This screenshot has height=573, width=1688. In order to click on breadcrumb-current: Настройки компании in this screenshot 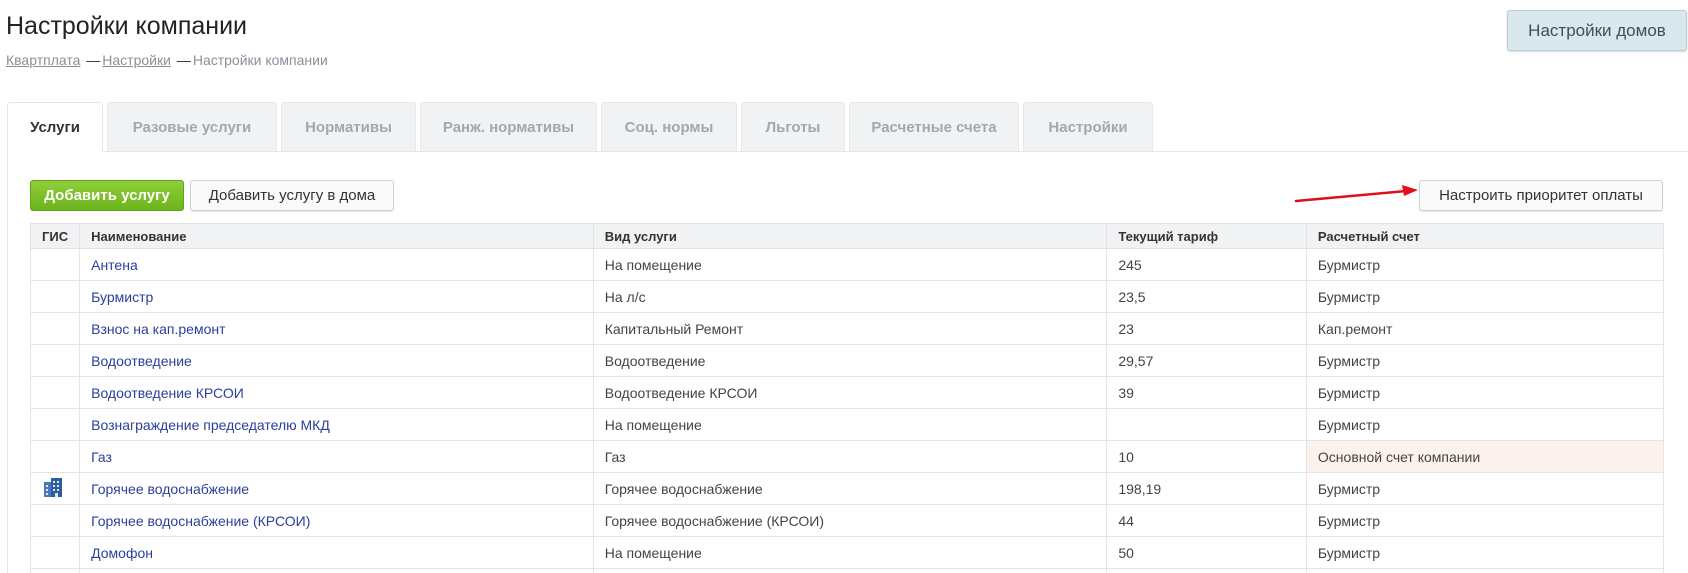, I will do `click(260, 60)`.